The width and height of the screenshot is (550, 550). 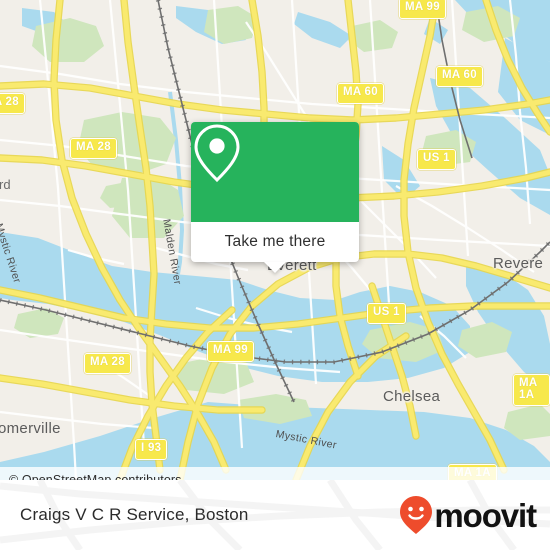 What do you see at coordinates (107, 363) in the screenshot?
I see `highway-shield-ma-28-south: MA 28` at bounding box center [107, 363].